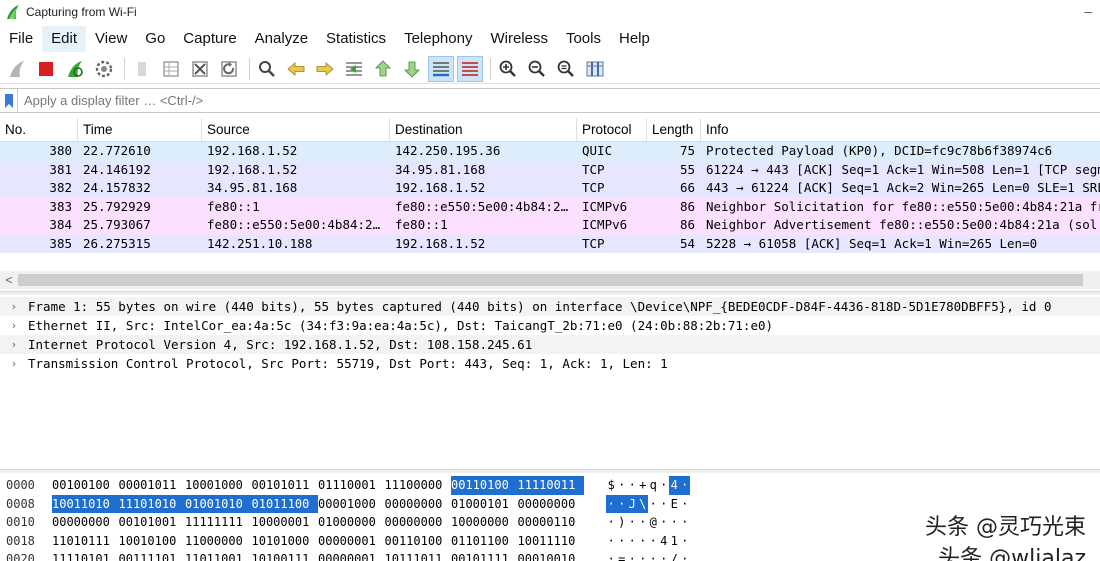 The image size is (1100, 561). What do you see at coordinates (151, 503) in the screenshot?
I see `byte-value: 11101010` at bounding box center [151, 503].